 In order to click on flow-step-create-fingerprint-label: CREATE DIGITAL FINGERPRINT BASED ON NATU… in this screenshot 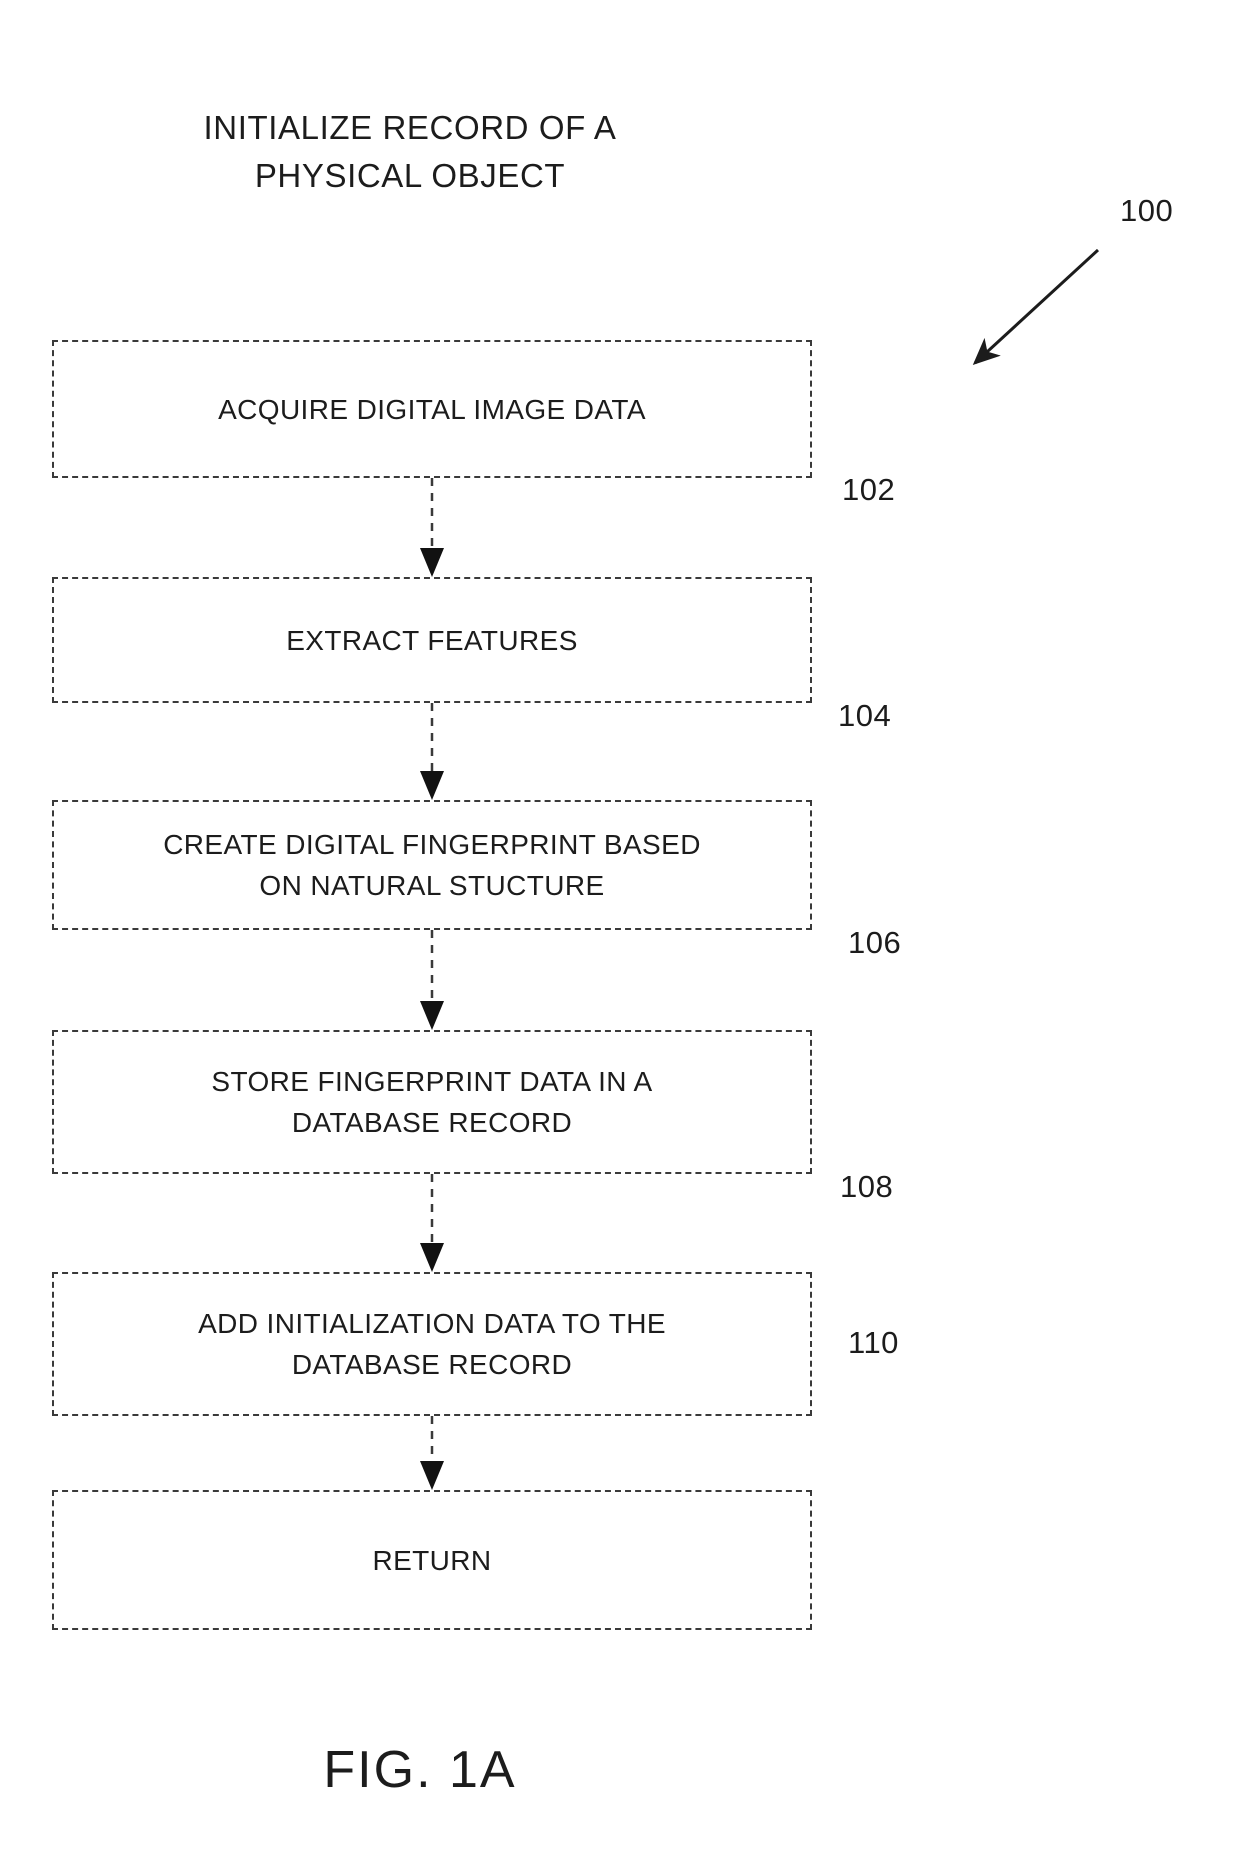, I will do `click(432, 865)`.